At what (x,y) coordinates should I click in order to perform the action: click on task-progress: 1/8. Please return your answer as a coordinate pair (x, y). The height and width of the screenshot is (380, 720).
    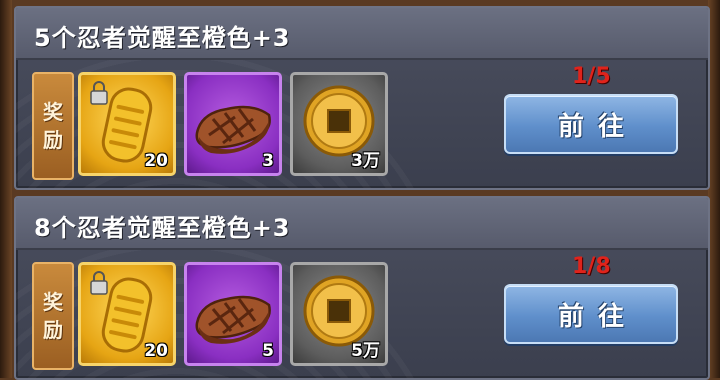
    Looking at the image, I should click on (591, 266).